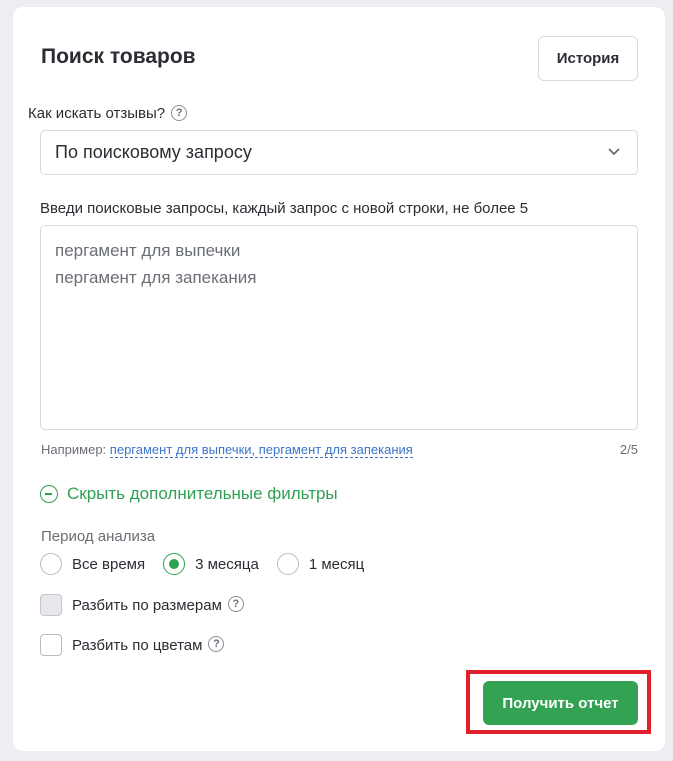  Describe the element at coordinates (137, 645) in the screenshot. I see `split-colors-label: Разбить по цветам` at that location.